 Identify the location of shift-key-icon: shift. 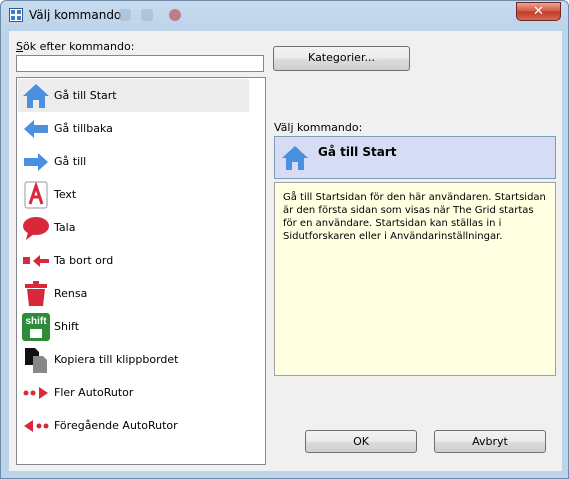
(36, 327).